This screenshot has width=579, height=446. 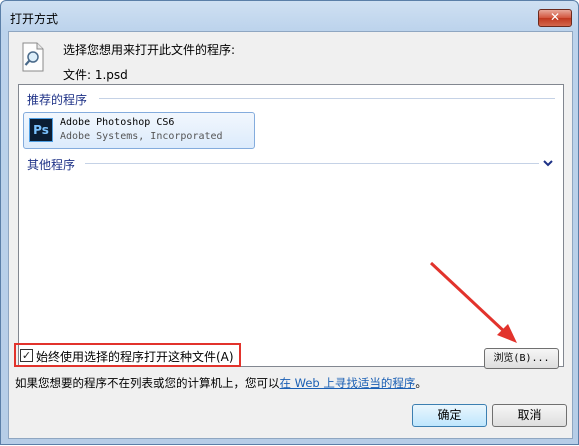 I want to click on chevron-down-icon, so click(x=548, y=164).